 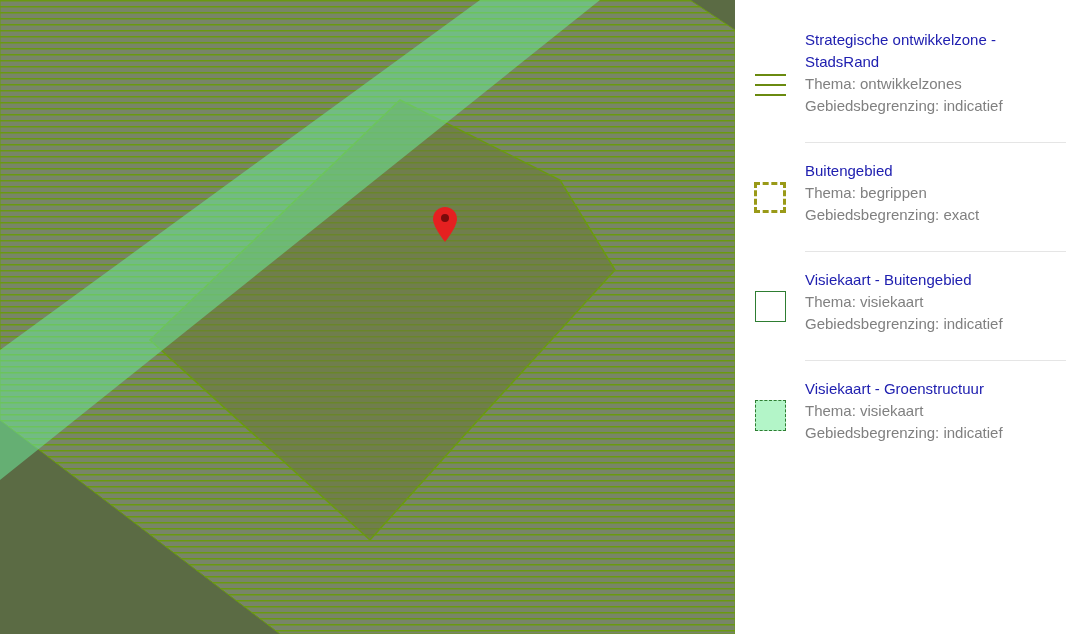 I want to click on layer-title-link: Visiekaart - Groenstructuur, so click(x=931, y=389).